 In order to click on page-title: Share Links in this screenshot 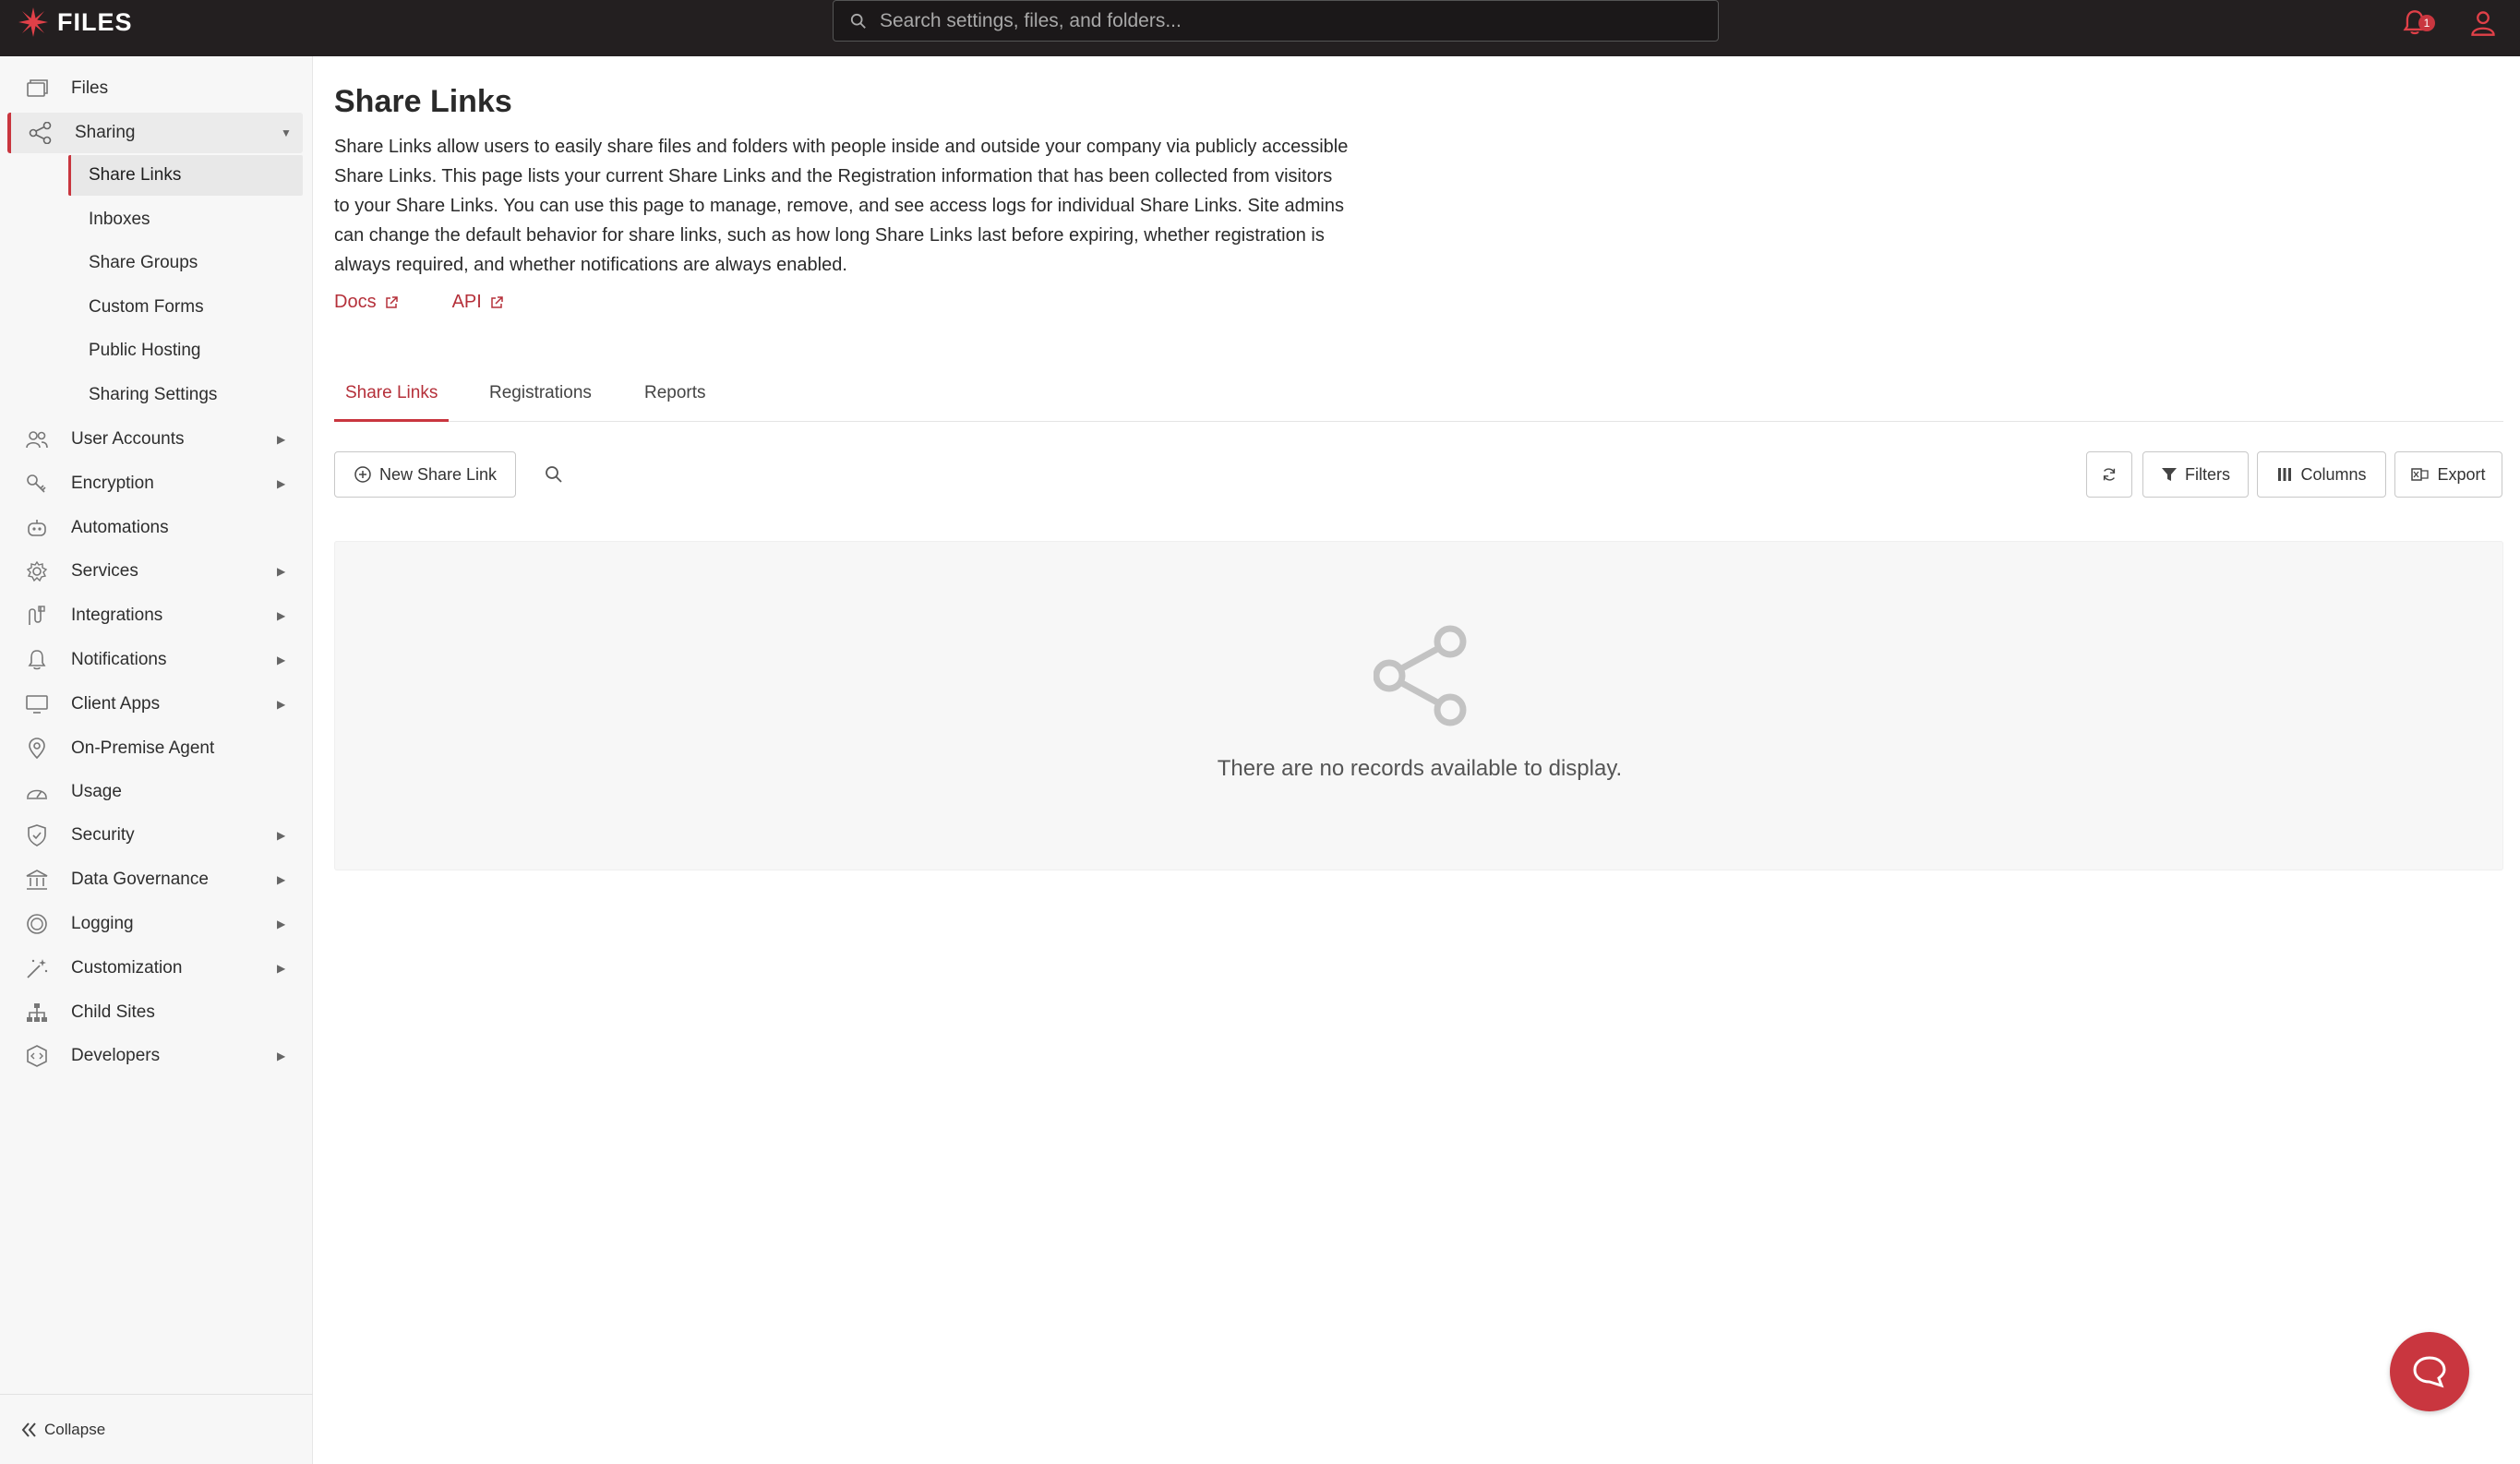, I will do `click(423, 101)`.